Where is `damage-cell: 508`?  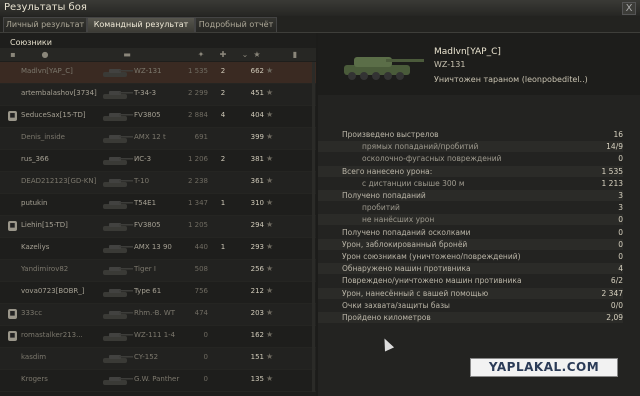
damage-cell: 508 is located at coordinates (201, 269).